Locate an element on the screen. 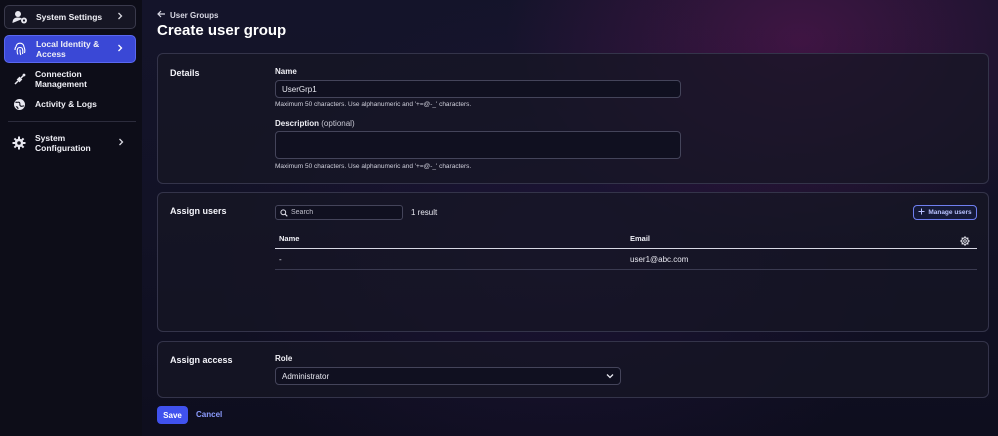  users-table-header: Name Email is located at coordinates (626, 239).